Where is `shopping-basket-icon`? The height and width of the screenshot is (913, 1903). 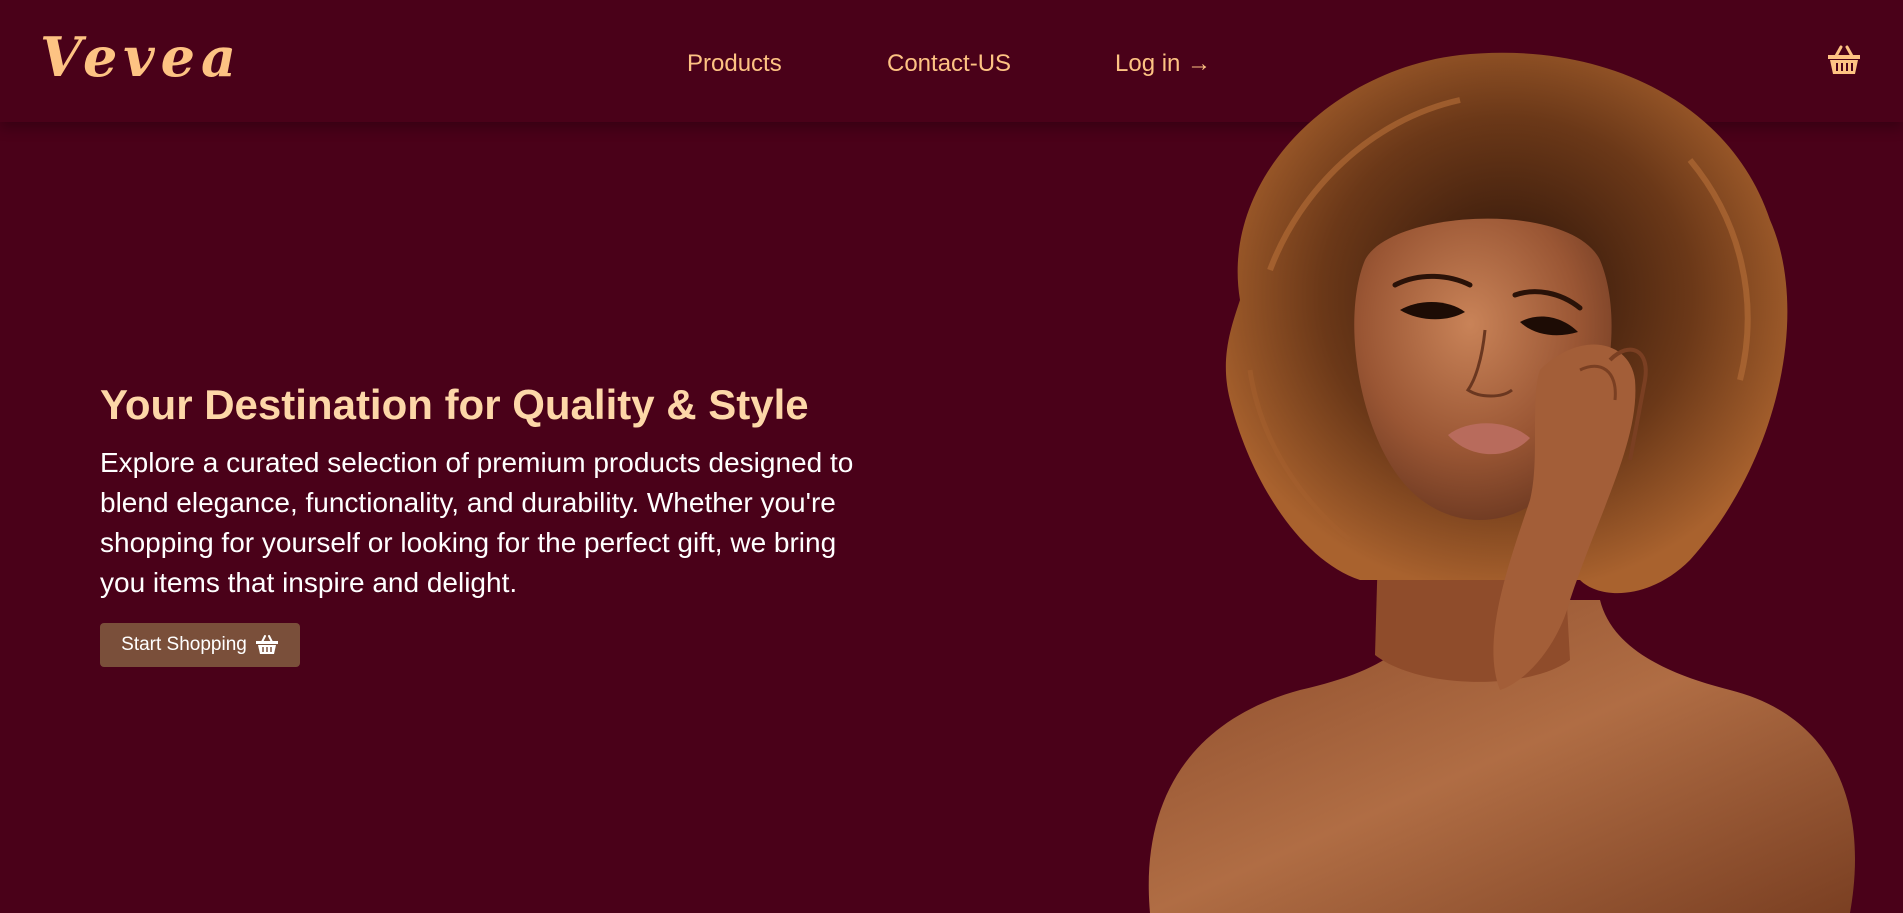 shopping-basket-icon is located at coordinates (267, 645).